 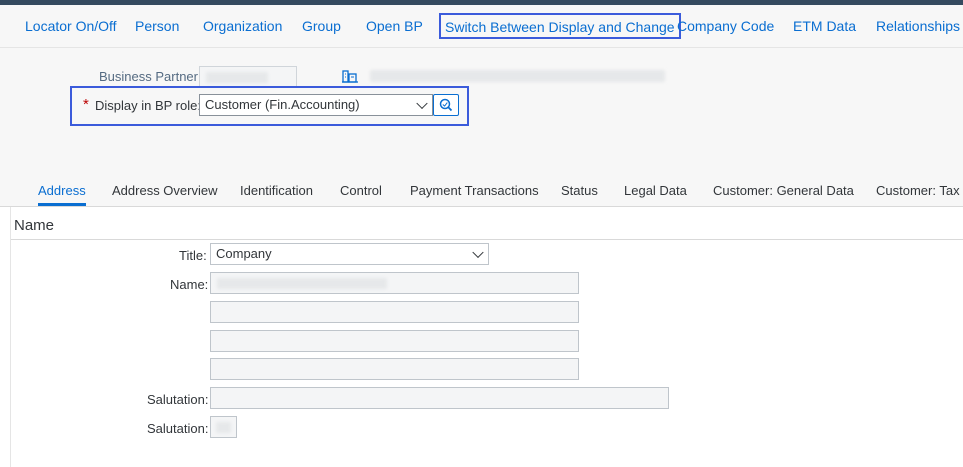 What do you see at coordinates (725, 26) in the screenshot?
I see `company-code-button: Company Code` at bounding box center [725, 26].